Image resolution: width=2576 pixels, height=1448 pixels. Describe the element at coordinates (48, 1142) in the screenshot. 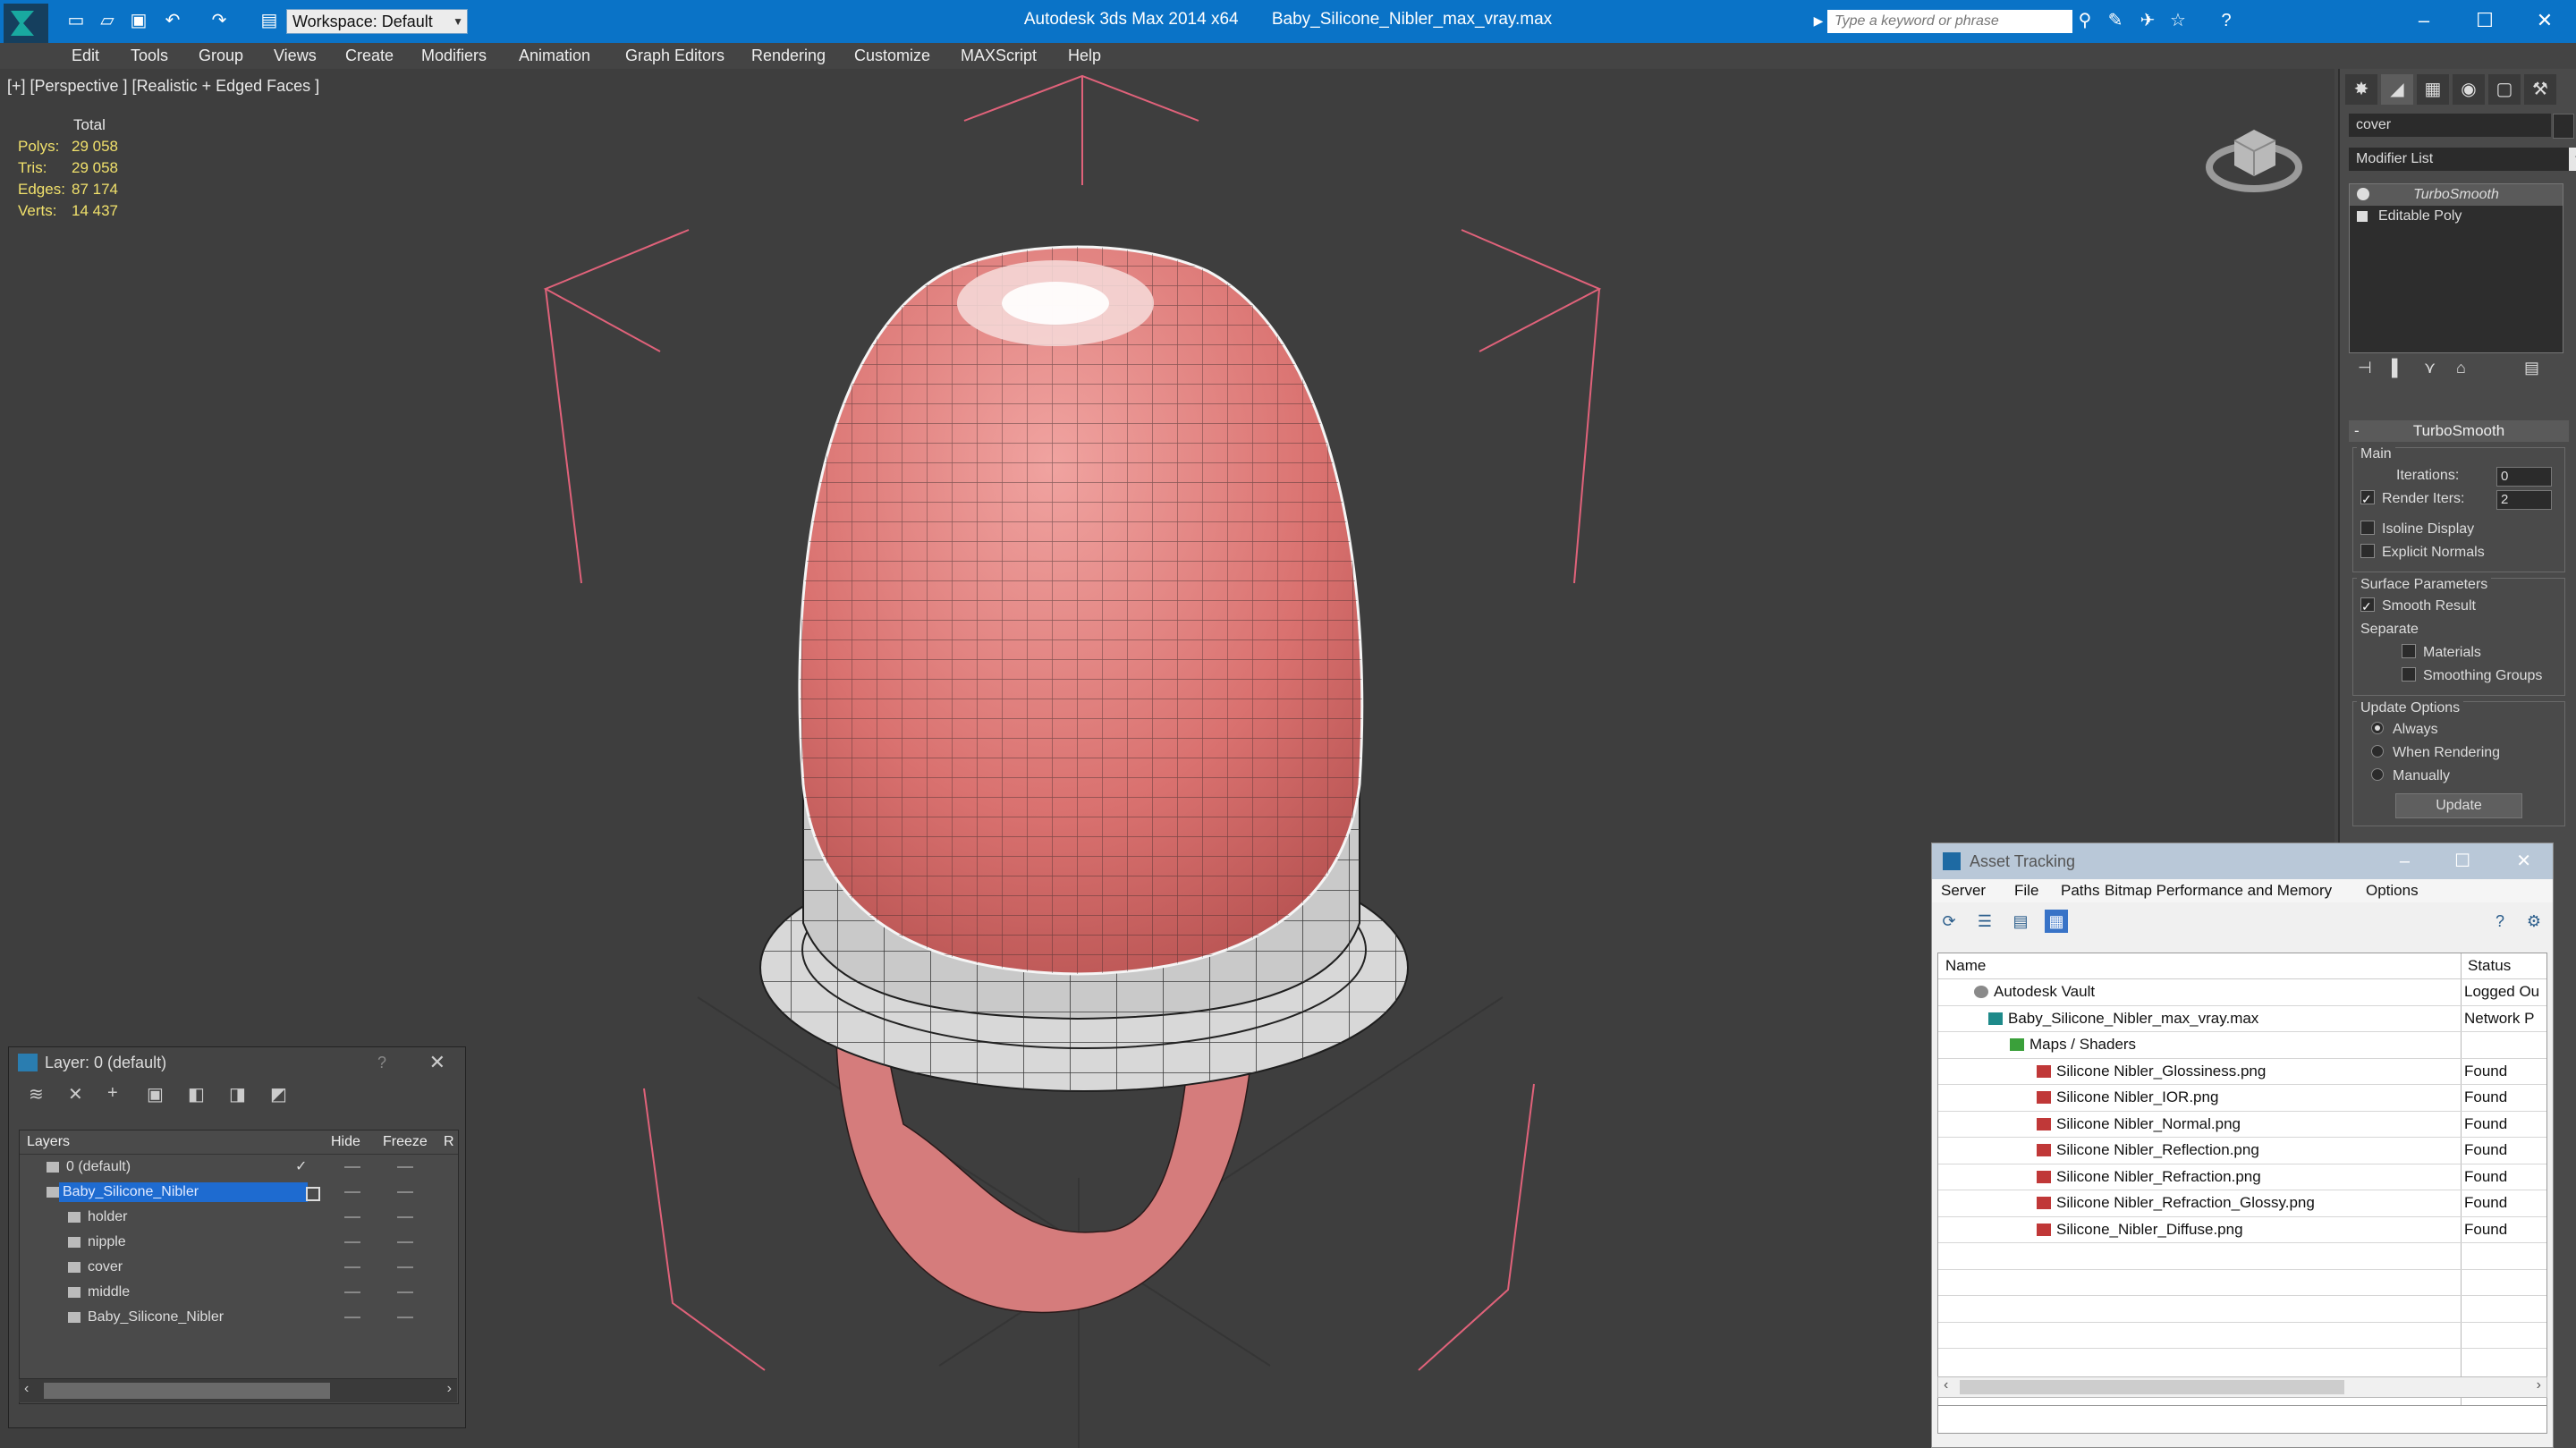

I see `col-layers: Layers` at that location.